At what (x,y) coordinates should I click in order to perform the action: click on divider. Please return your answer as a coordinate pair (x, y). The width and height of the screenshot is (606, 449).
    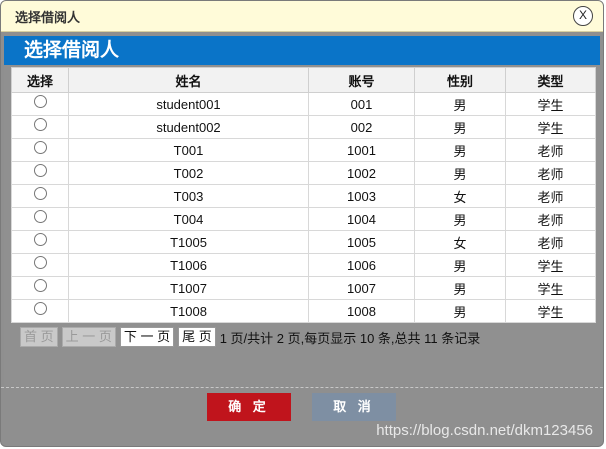
    Looking at the image, I should click on (302, 387).